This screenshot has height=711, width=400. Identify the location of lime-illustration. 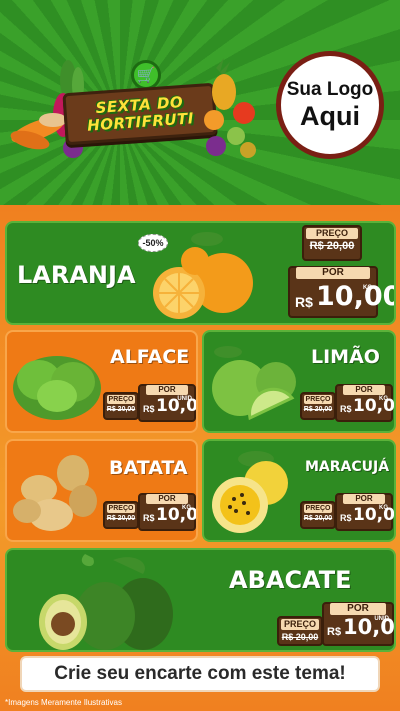
(254, 383).